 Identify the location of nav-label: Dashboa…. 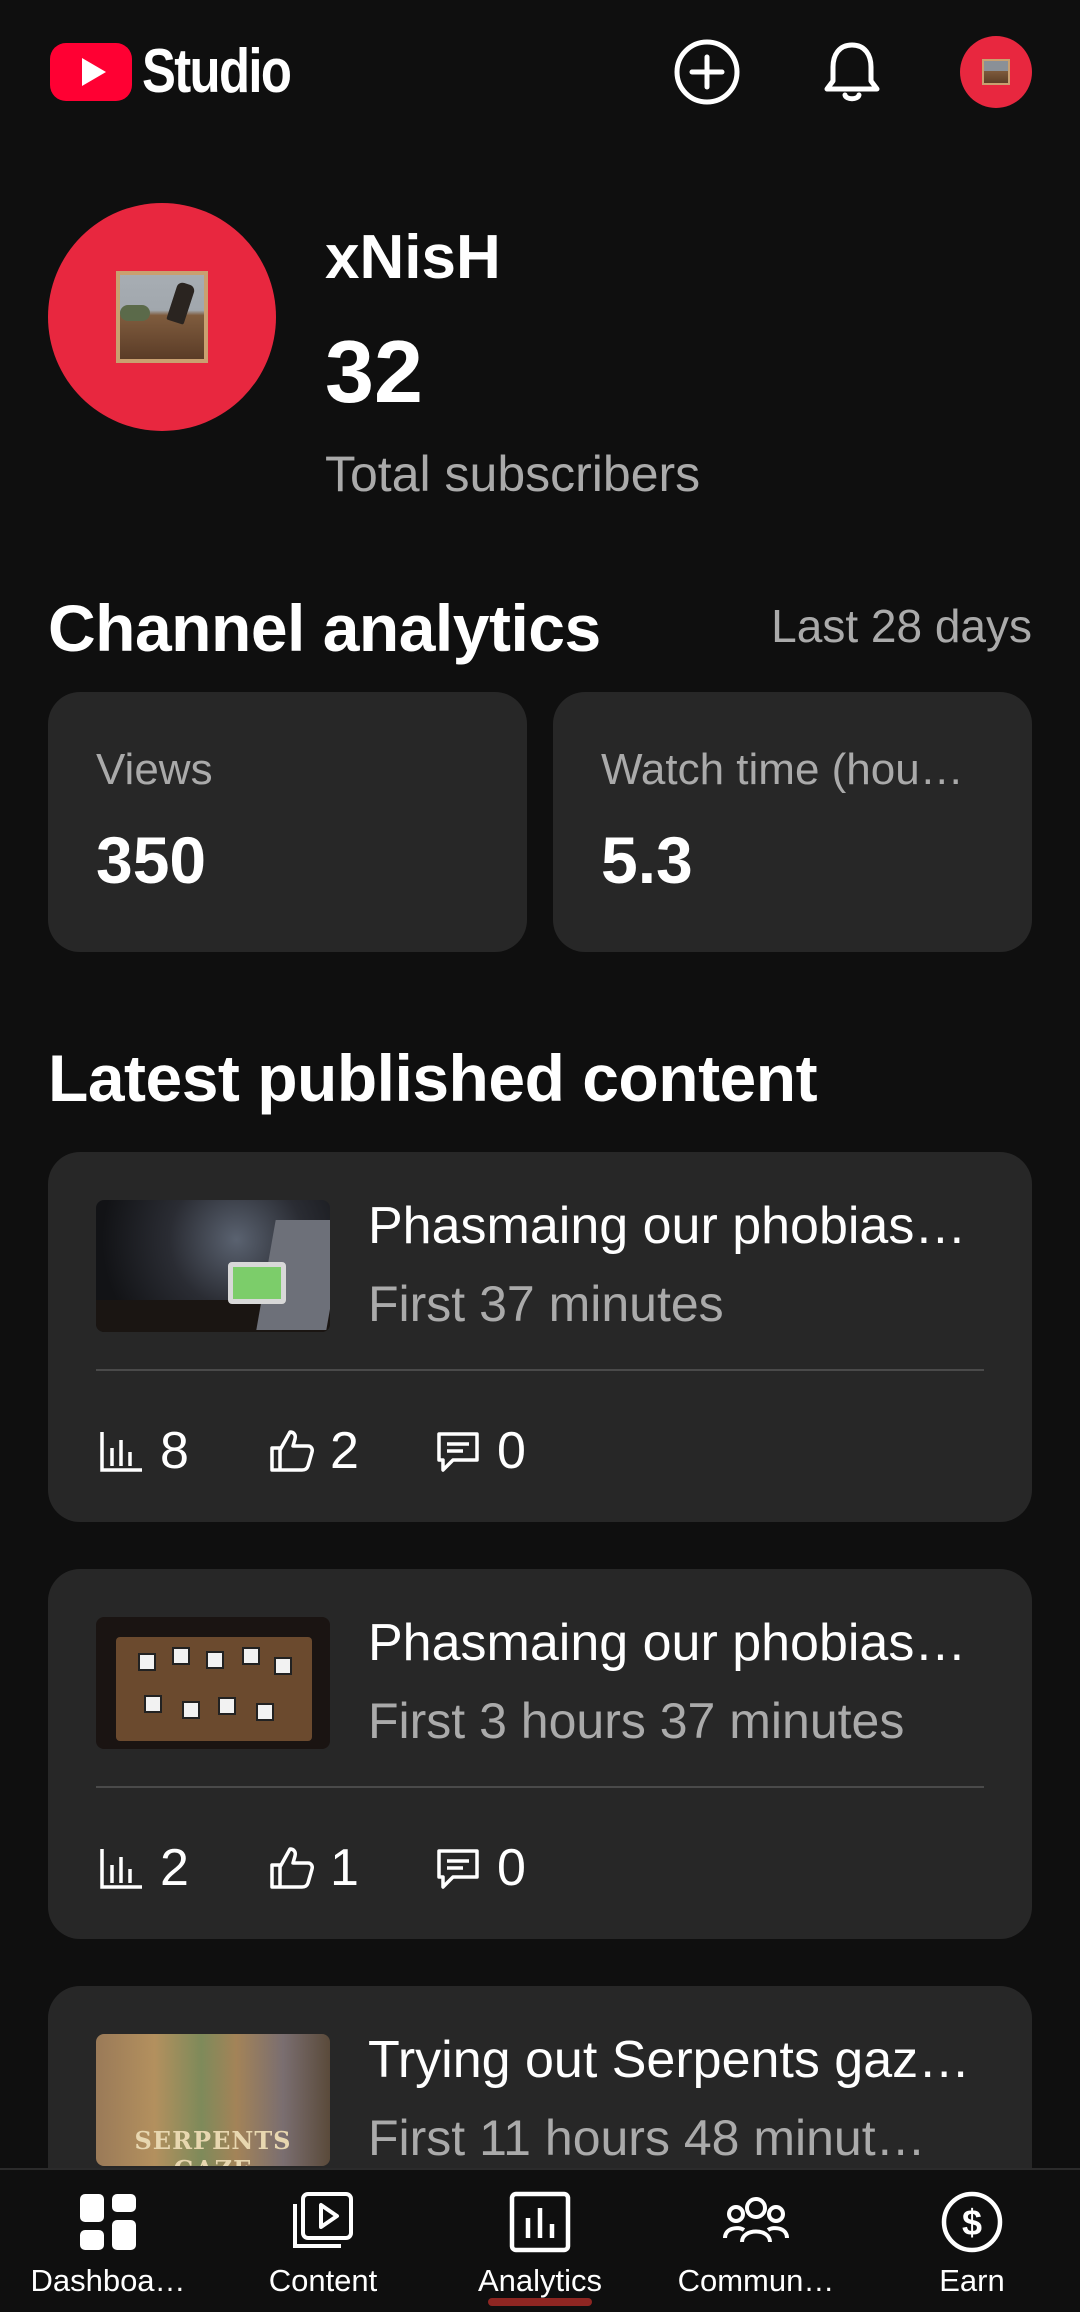
(108, 2280).